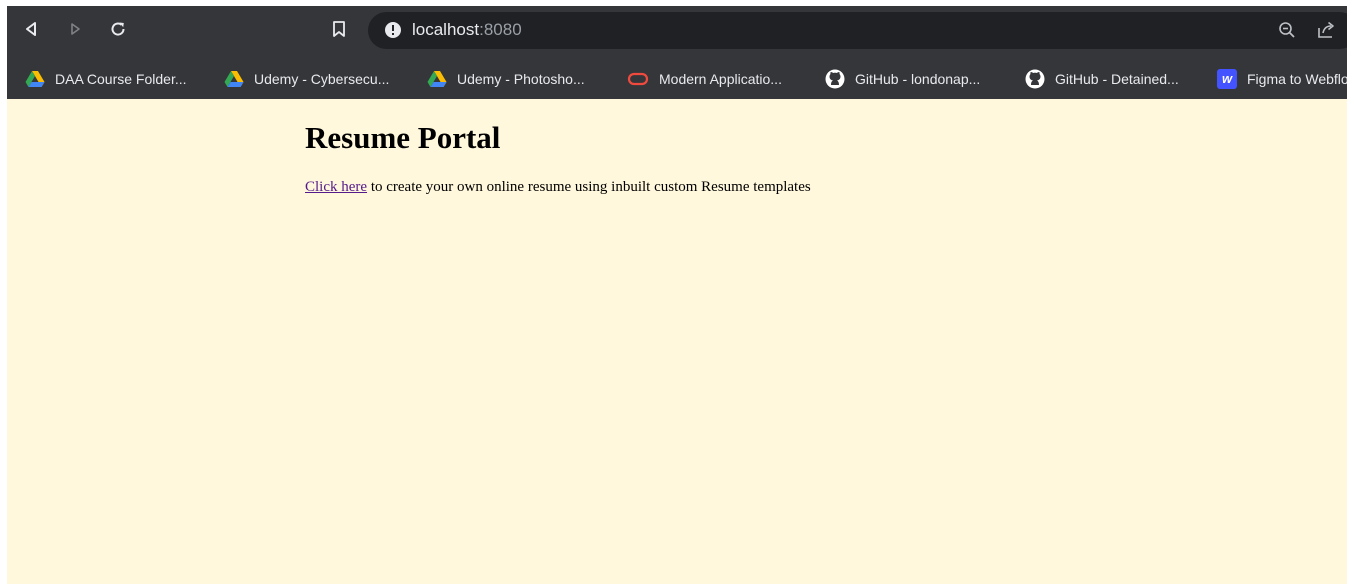 Image resolution: width=1354 pixels, height=584 pixels. What do you see at coordinates (1297, 79) in the screenshot?
I see `bookmark-label: Figma to Webflow` at bounding box center [1297, 79].